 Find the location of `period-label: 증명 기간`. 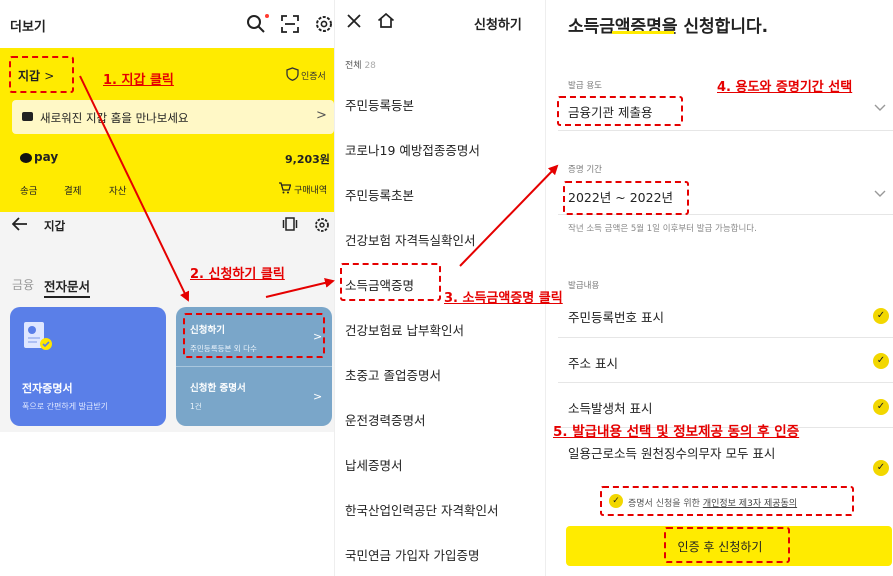

period-label: 증명 기간 is located at coordinates (585, 170).